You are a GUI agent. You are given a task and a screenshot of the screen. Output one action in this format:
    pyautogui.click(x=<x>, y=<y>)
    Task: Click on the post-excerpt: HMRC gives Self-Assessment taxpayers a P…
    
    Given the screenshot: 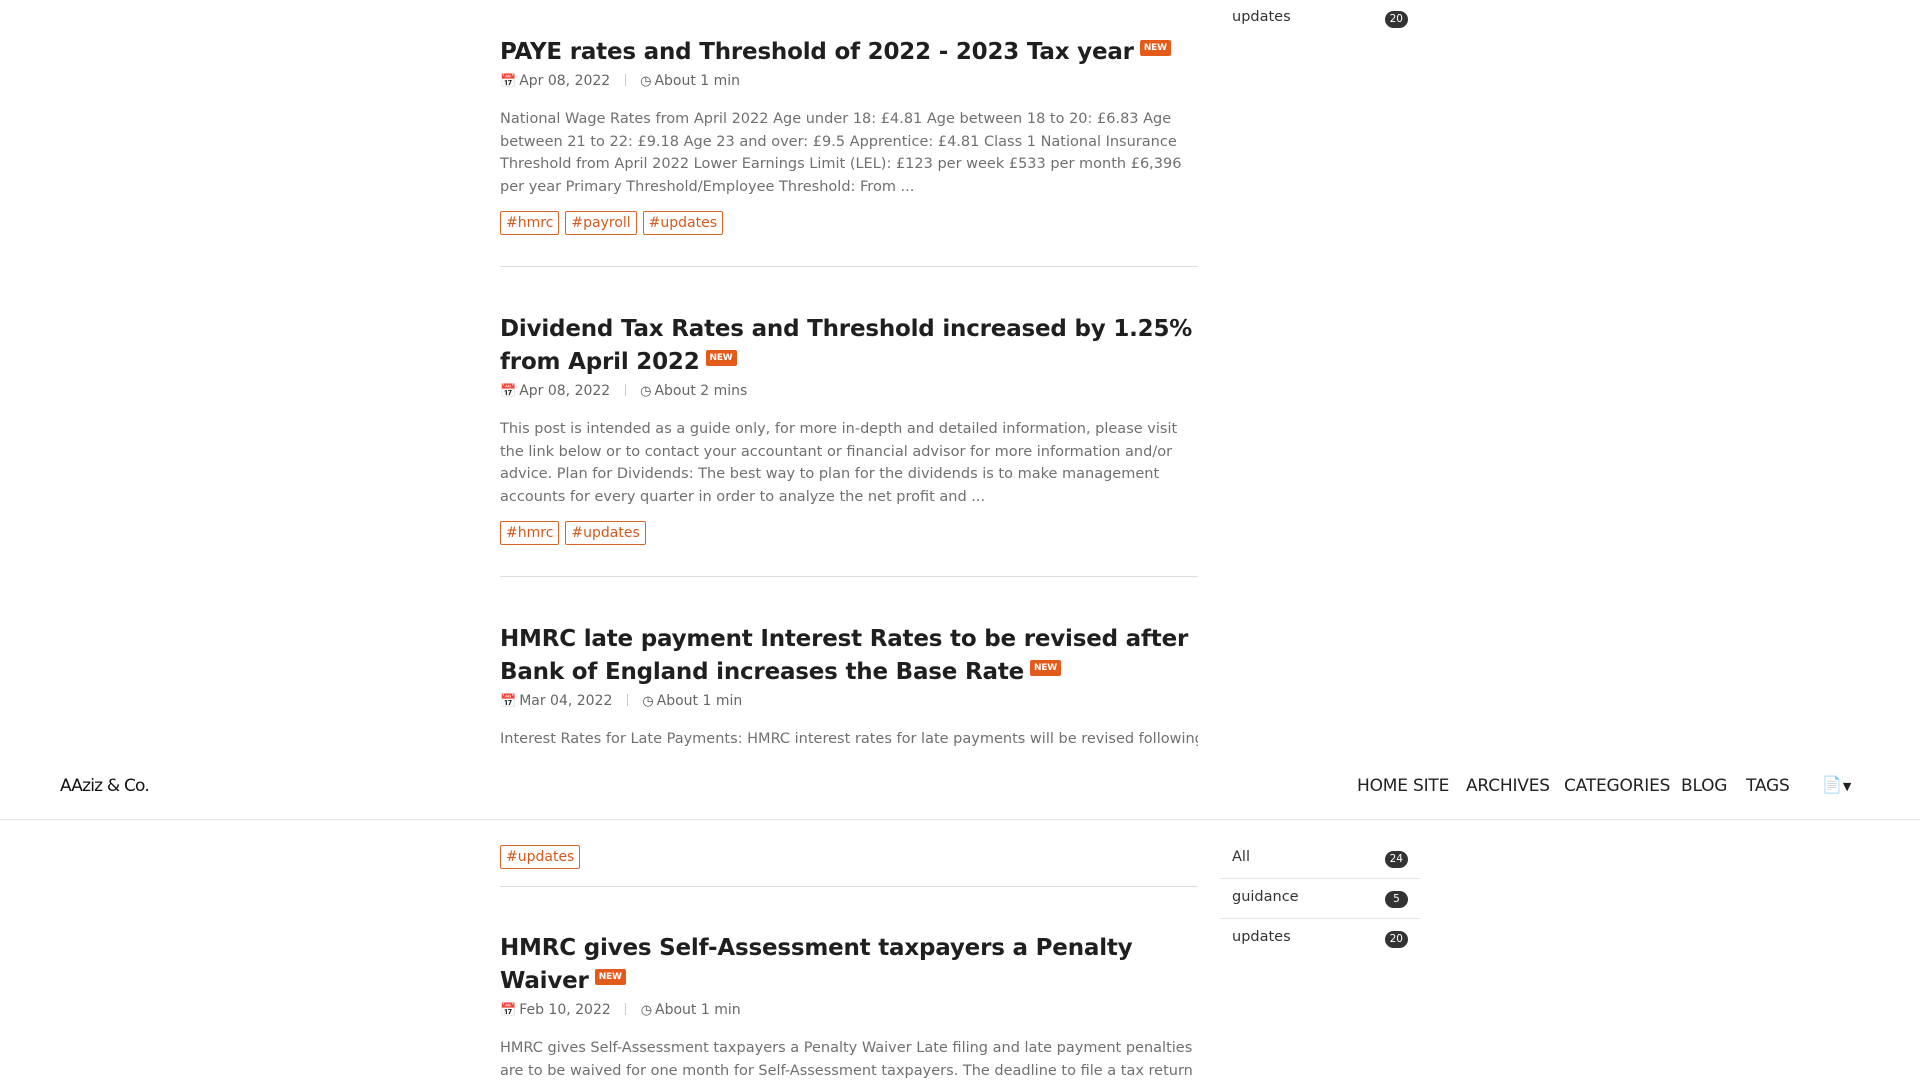 What is the action you would take?
    pyautogui.click(x=846, y=1059)
    